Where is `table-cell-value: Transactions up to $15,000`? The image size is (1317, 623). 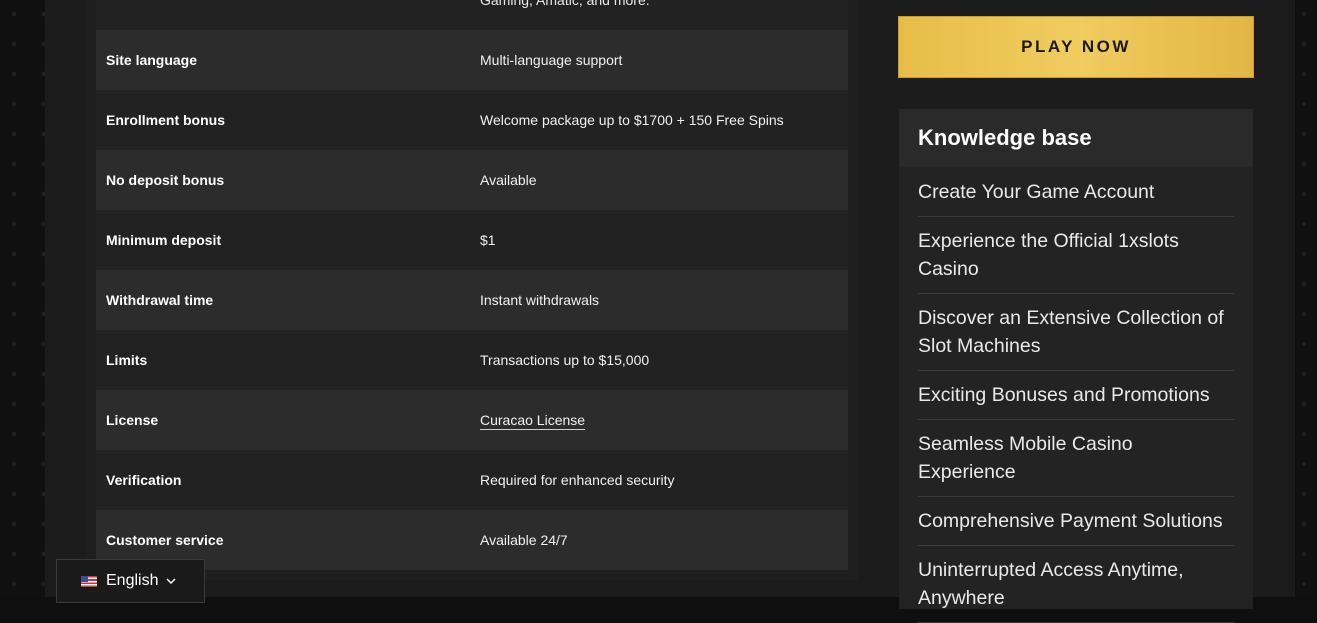 table-cell-value: Transactions up to $15,000 is located at coordinates (565, 360).